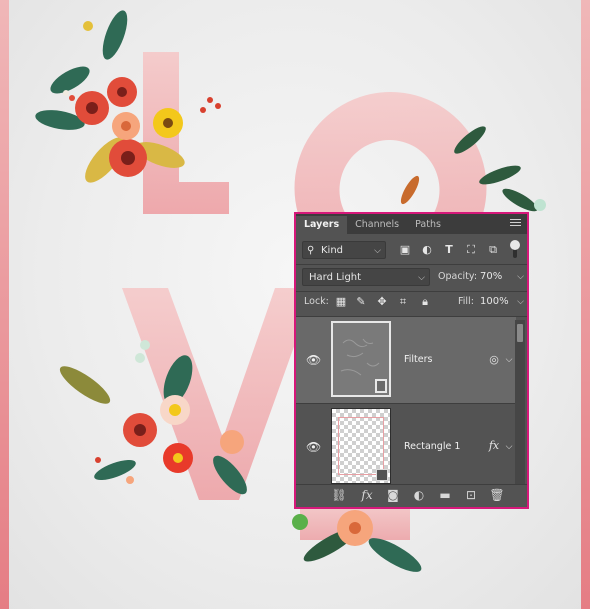  Describe the element at coordinates (367, 495) in the screenshot. I see `add-layer-style-icon: fx` at that location.